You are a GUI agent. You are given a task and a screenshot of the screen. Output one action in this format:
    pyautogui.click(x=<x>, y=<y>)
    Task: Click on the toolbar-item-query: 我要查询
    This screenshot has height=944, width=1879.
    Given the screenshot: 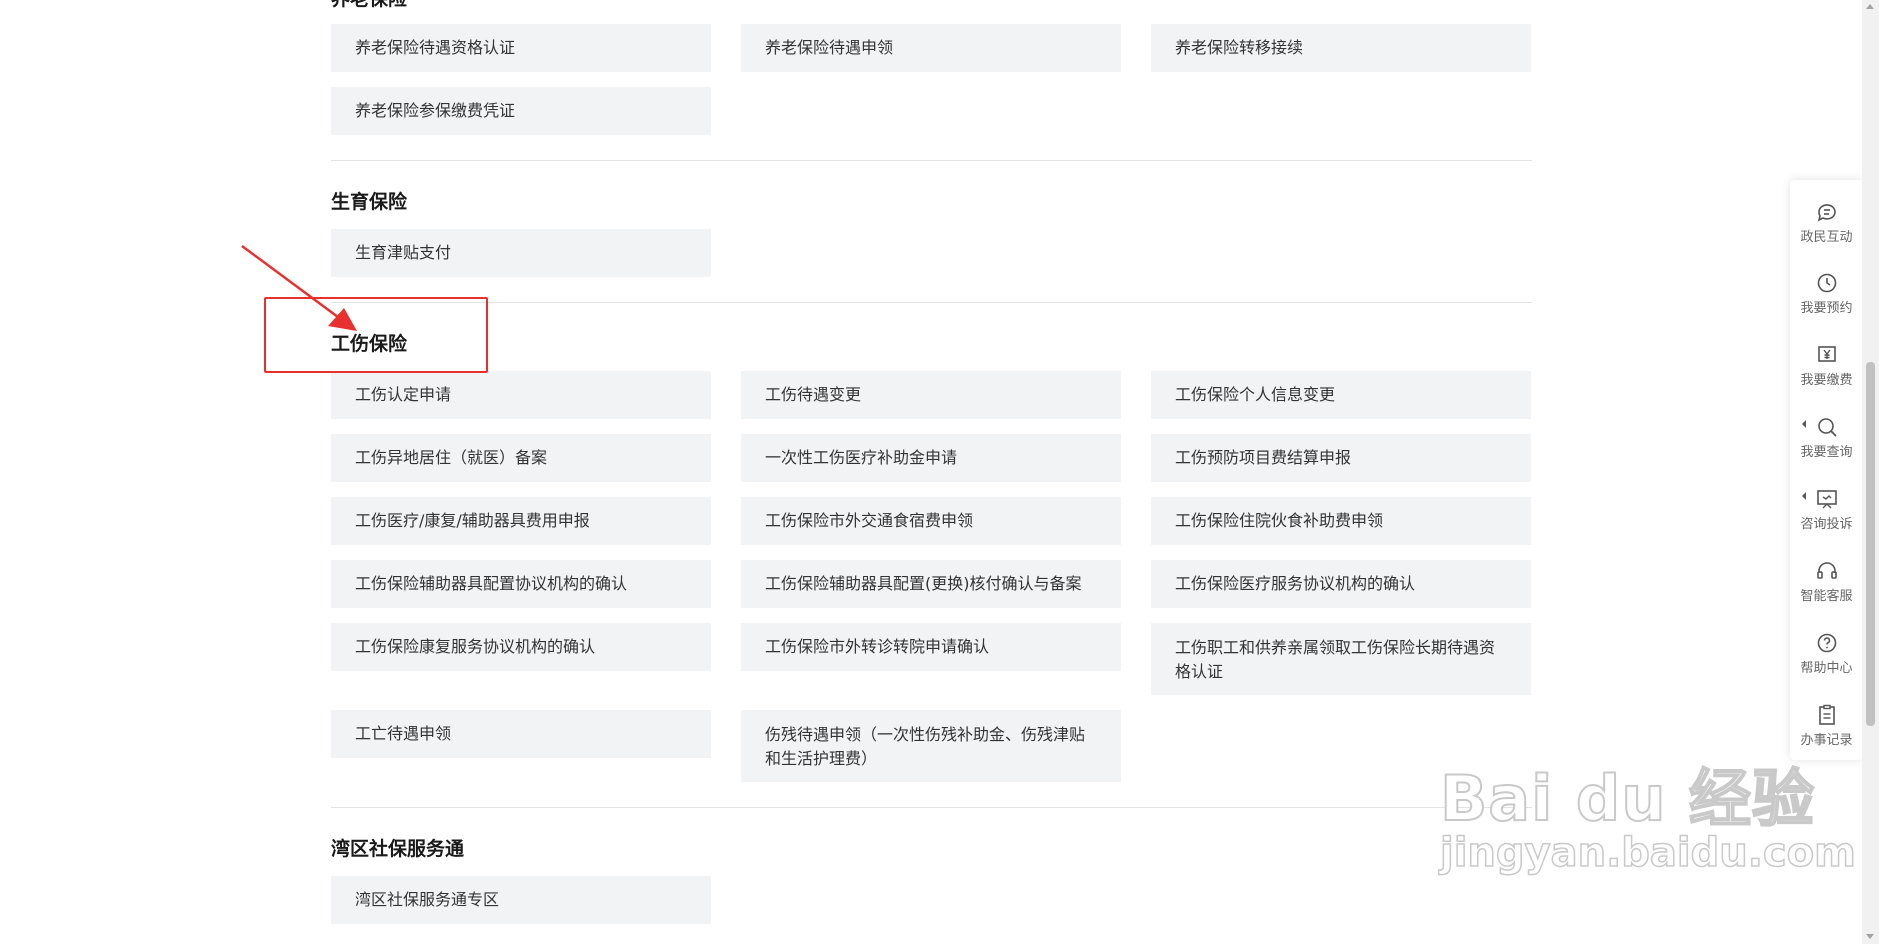 What is the action you would take?
    pyautogui.click(x=1826, y=439)
    